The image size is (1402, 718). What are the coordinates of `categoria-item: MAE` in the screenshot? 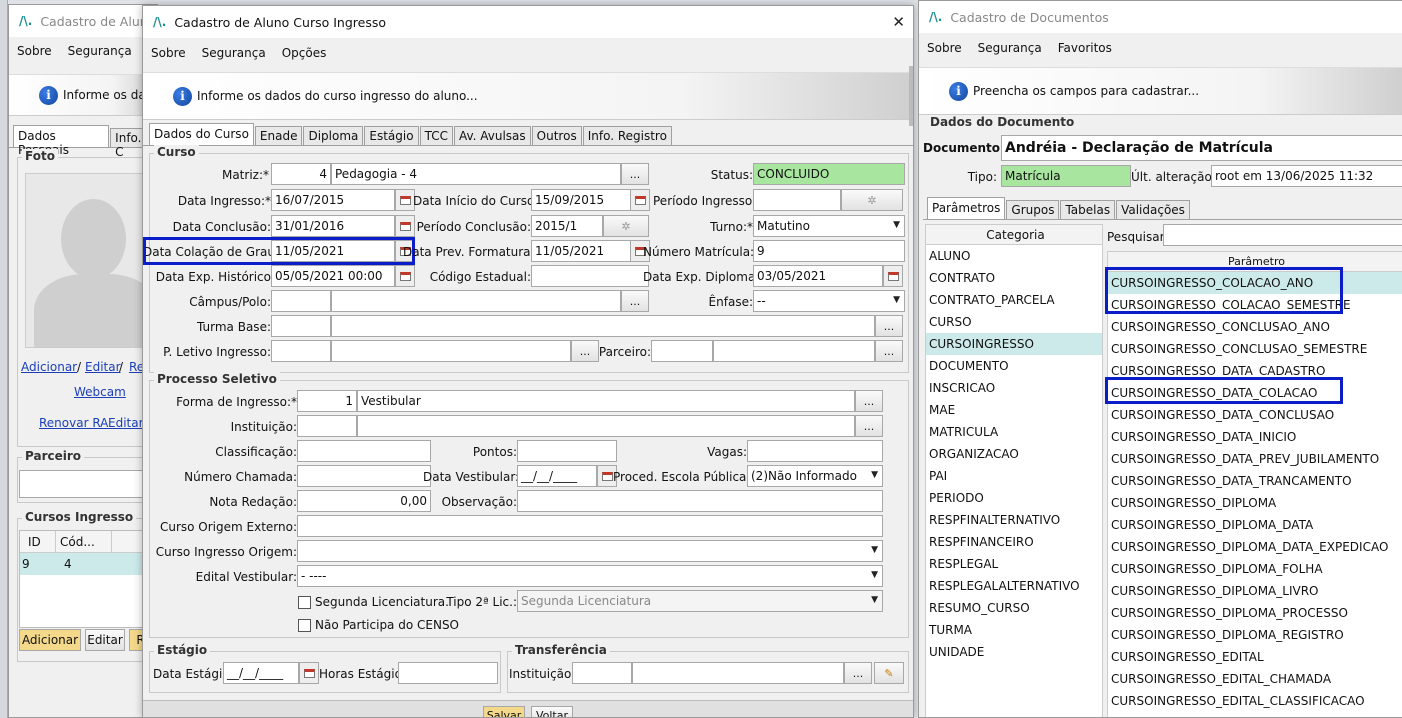 It's located at (1014, 410).